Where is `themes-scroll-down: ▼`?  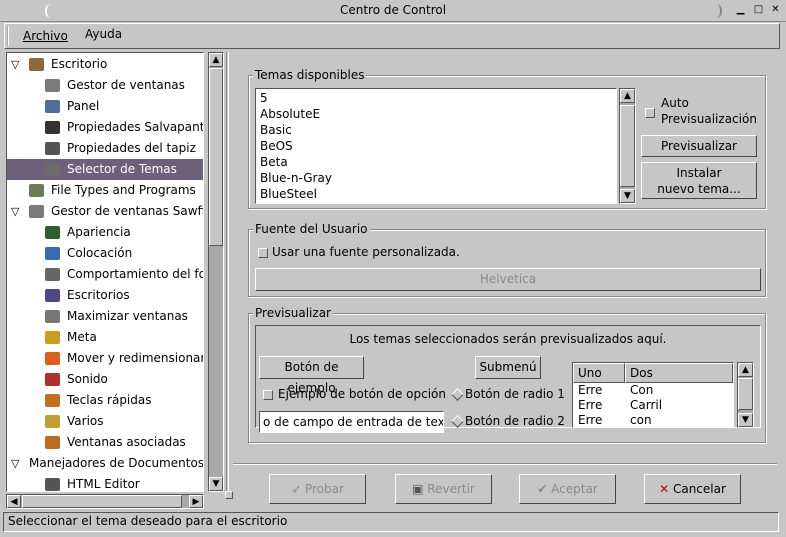
themes-scroll-down: ▼ is located at coordinates (627, 196).